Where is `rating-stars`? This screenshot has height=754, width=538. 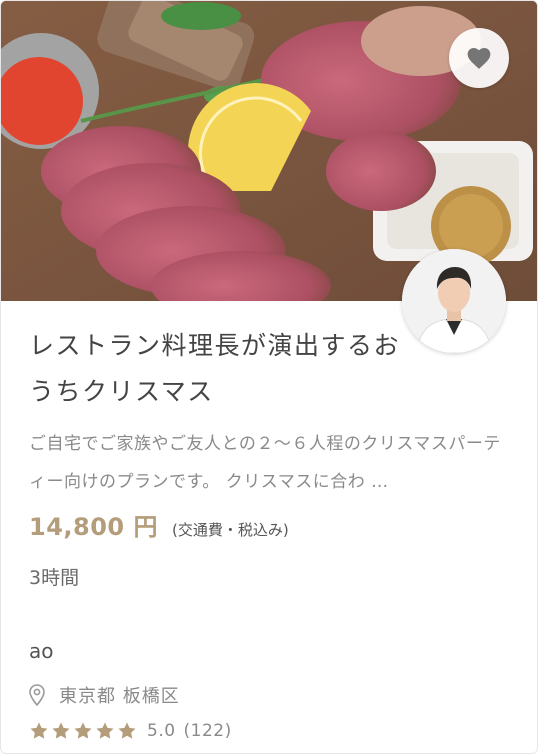
rating-stars is located at coordinates (83, 731).